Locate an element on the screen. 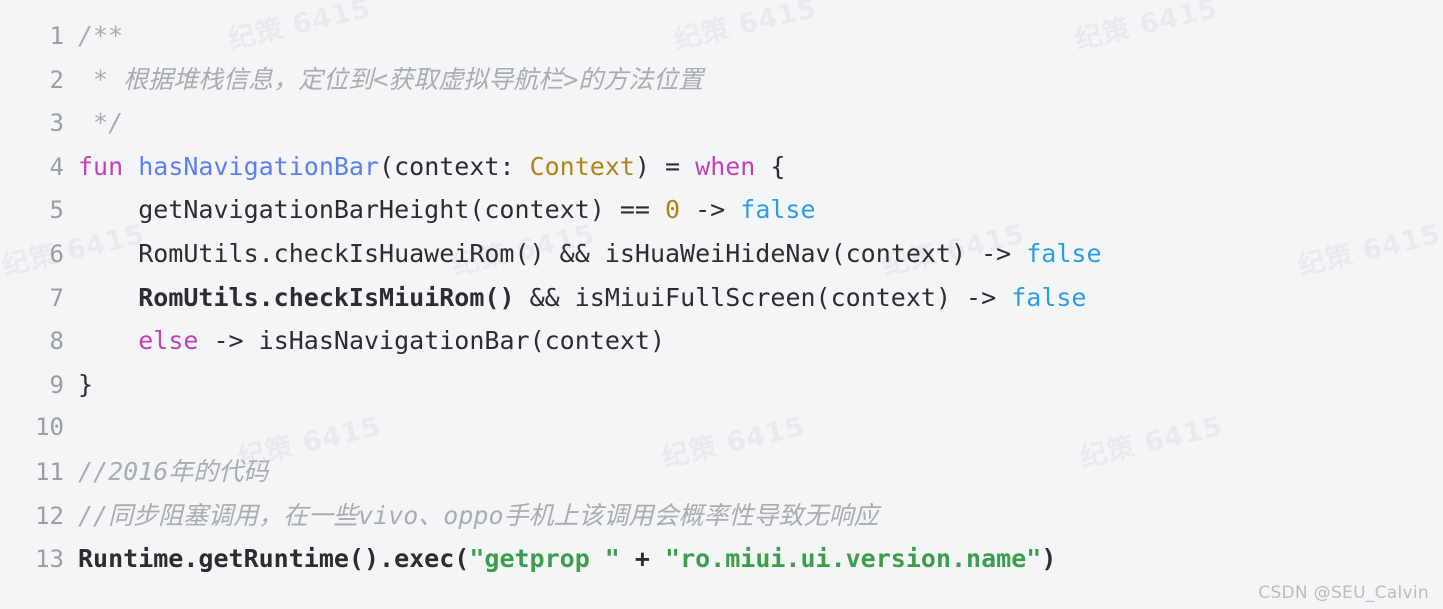 The image size is (1443, 609). code-line: 9} is located at coordinates (721, 385).